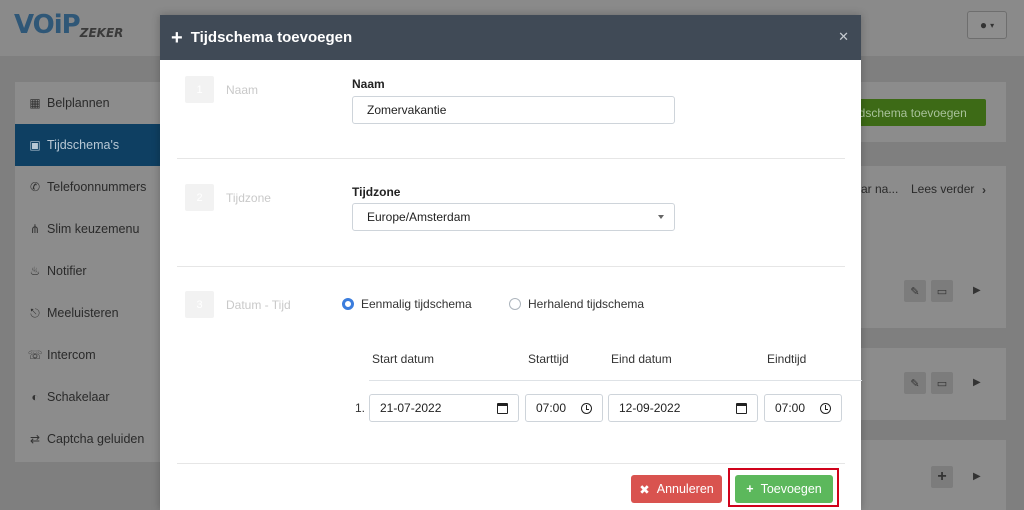  I want to click on sidebar-item-schakelaar: ◐ Schakelaar, so click(87, 397).